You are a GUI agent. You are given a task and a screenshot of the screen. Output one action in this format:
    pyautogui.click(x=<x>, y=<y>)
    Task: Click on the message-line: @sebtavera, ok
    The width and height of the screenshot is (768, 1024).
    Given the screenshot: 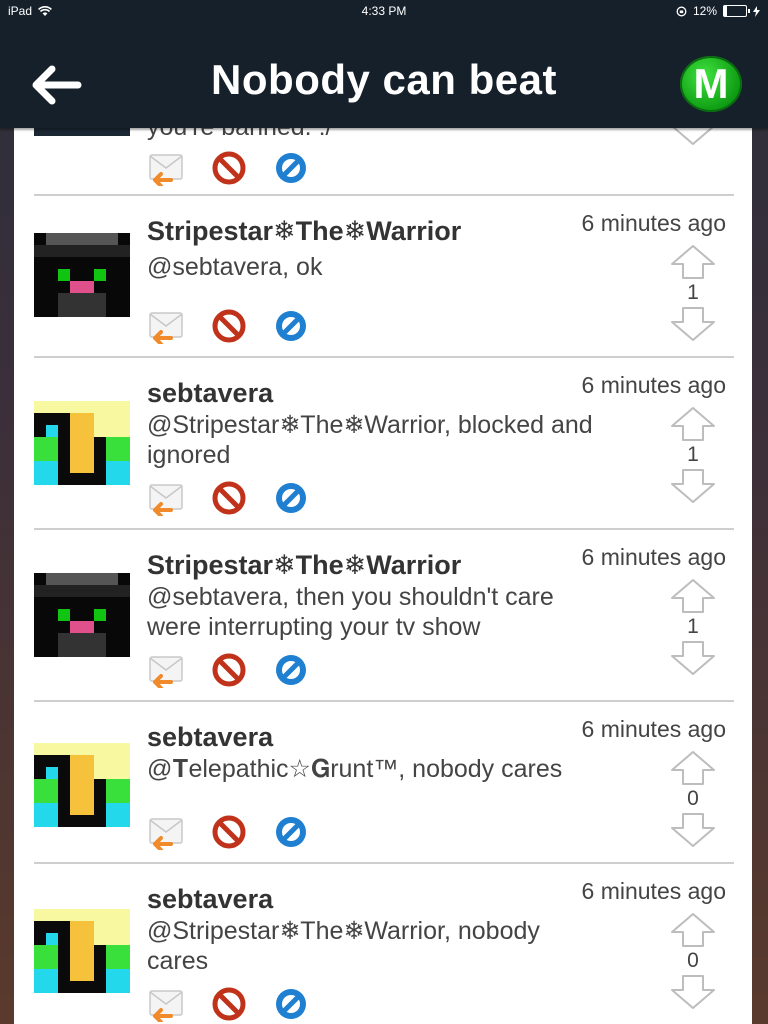 What is the action you would take?
    pyautogui.click(x=235, y=267)
    